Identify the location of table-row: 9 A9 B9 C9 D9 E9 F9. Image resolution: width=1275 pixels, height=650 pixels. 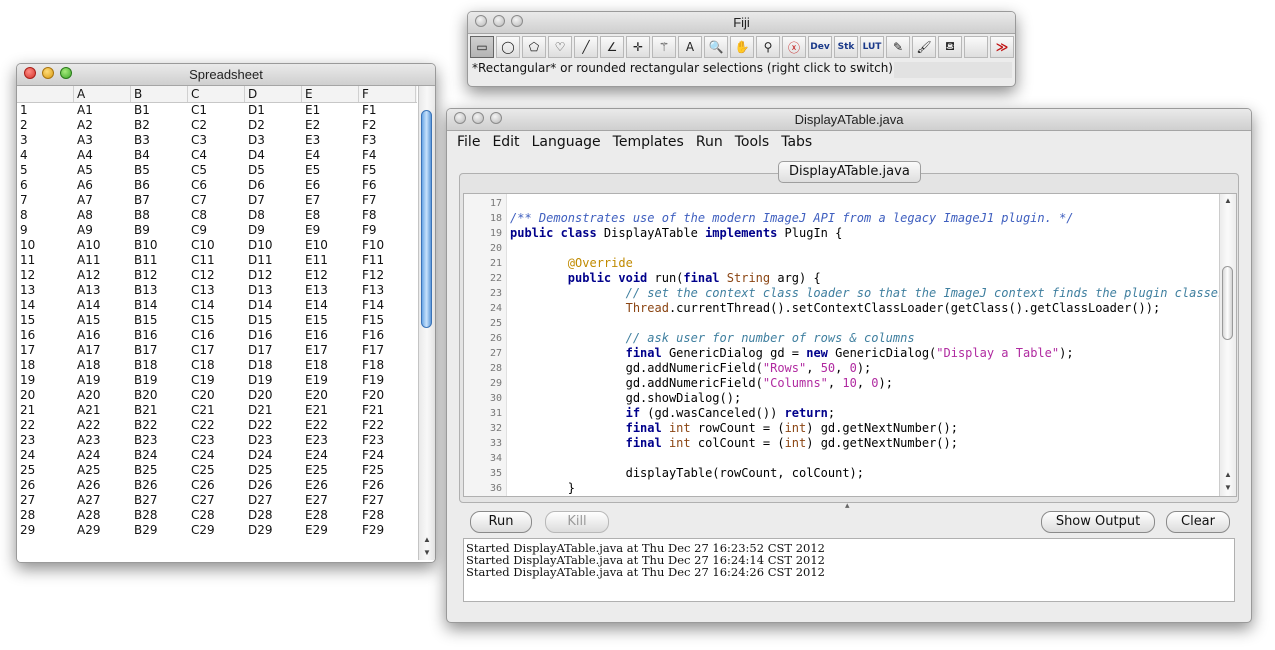
(217, 230).